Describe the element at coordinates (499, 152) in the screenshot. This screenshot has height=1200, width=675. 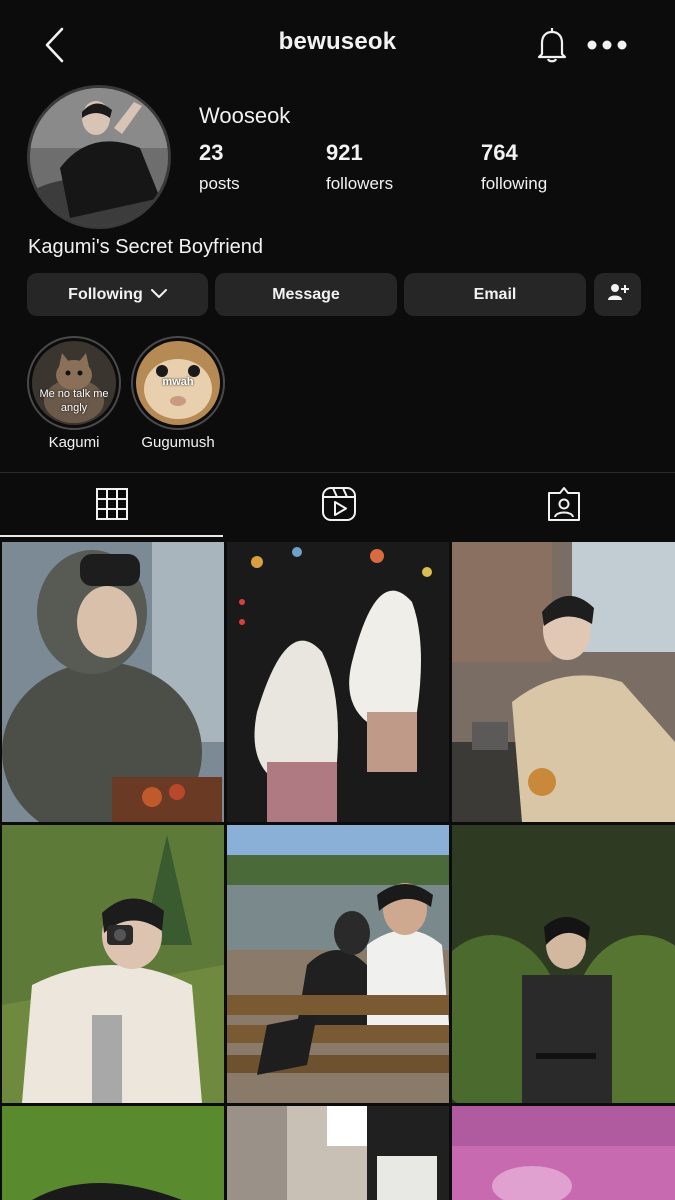
I see `following-count: 764` at that location.